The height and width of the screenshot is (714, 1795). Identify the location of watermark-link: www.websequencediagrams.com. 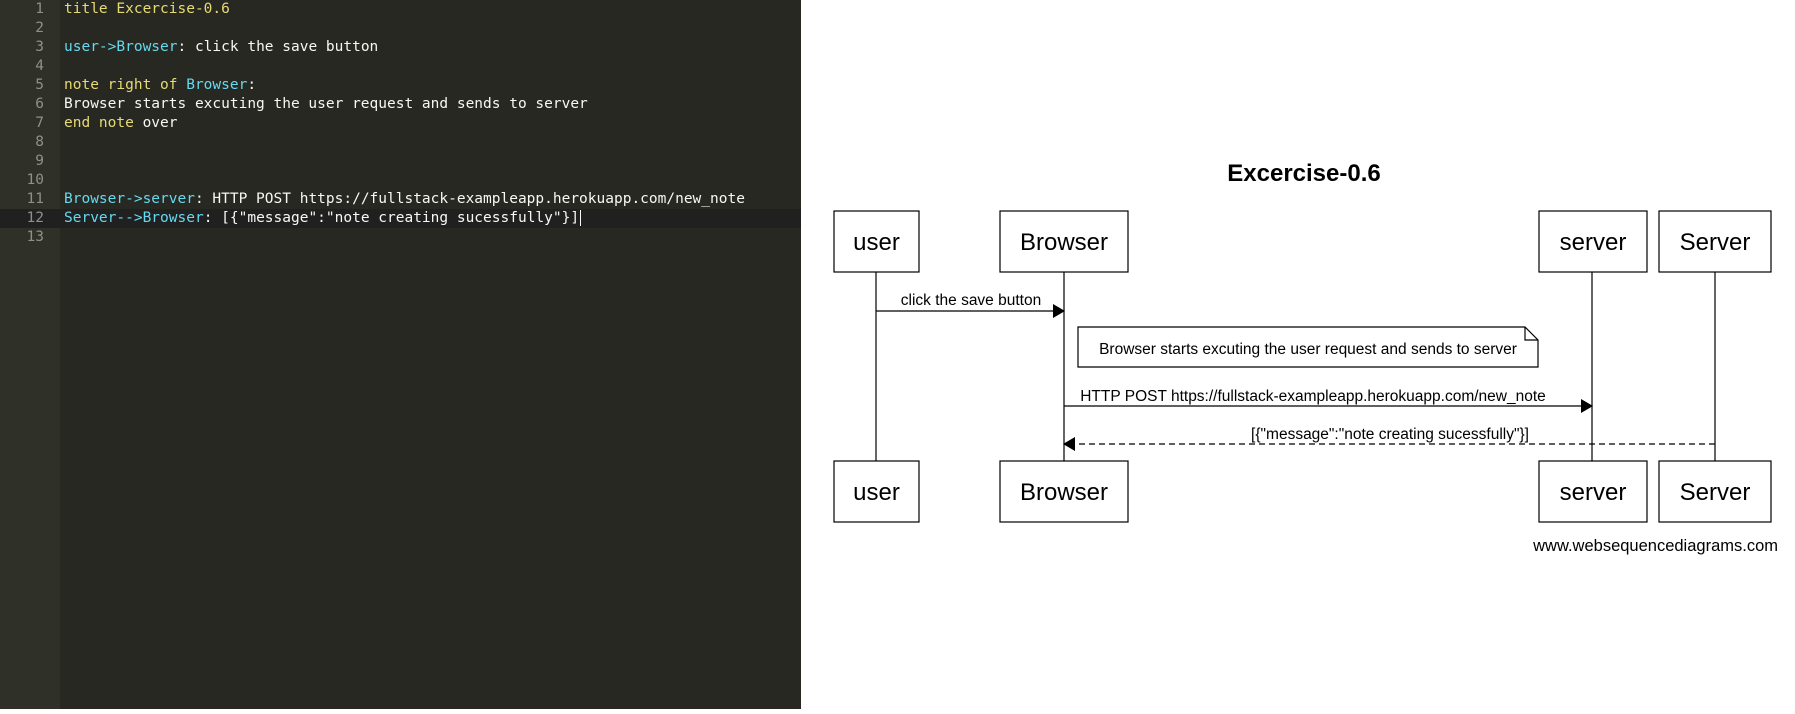
(1655, 546).